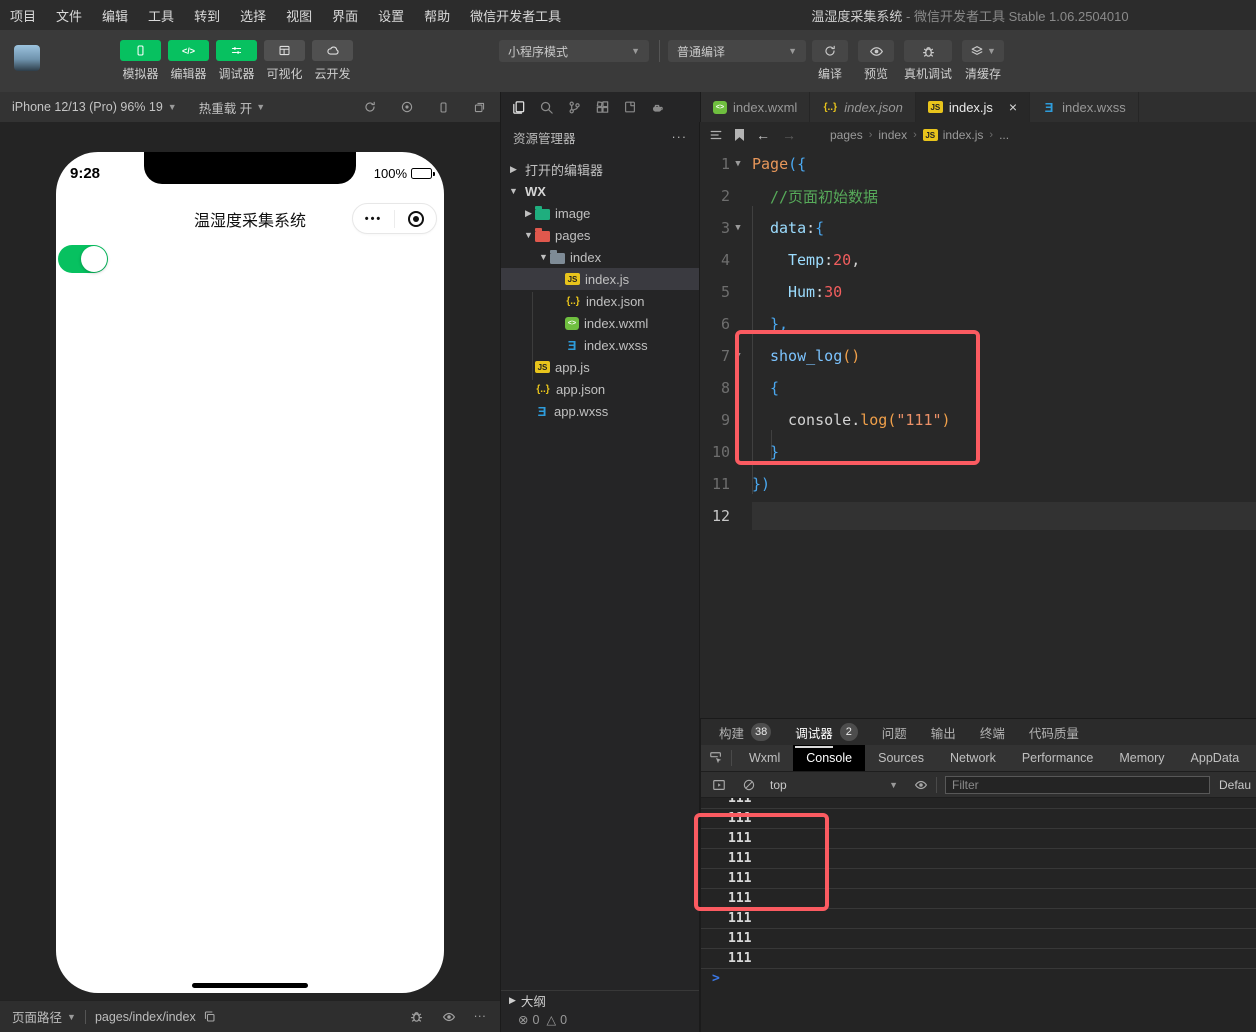 This screenshot has width=1256, height=1032. I want to click on mode-button-模拟器: 模拟器, so click(140, 61).